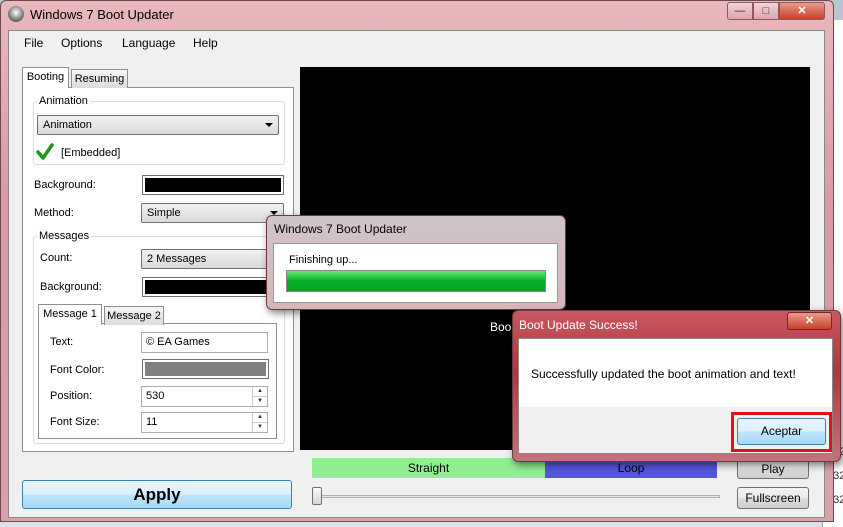 This screenshot has width=843, height=527. I want to click on progress-bar-fill, so click(416, 281).